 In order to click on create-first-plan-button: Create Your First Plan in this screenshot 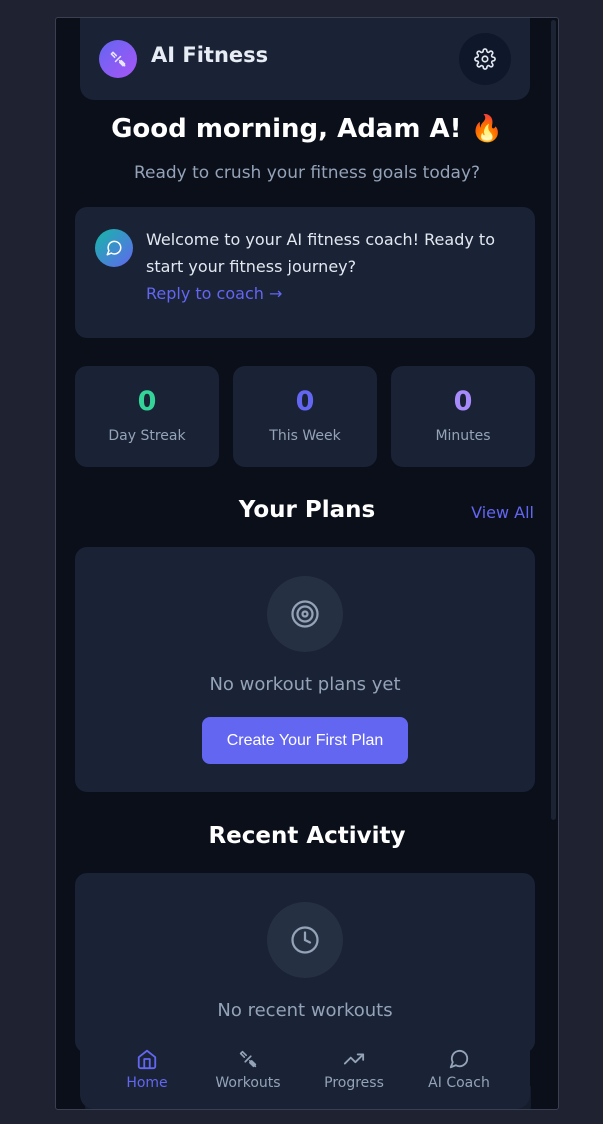, I will do `click(305, 740)`.